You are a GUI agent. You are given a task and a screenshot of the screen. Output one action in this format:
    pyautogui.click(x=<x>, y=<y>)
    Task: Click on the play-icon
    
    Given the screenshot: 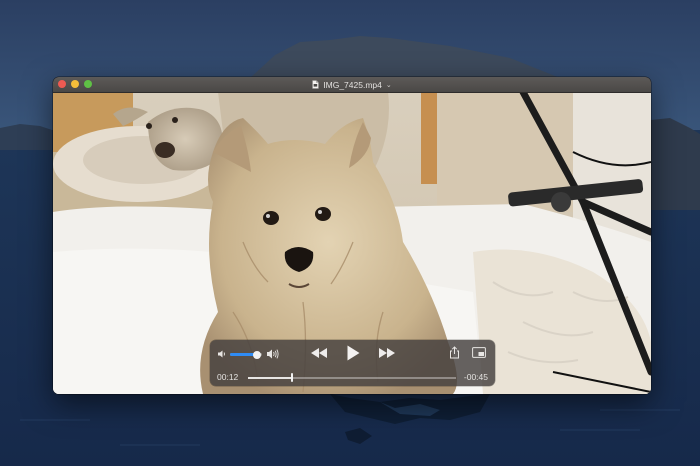 What is the action you would take?
    pyautogui.click(x=353, y=353)
    